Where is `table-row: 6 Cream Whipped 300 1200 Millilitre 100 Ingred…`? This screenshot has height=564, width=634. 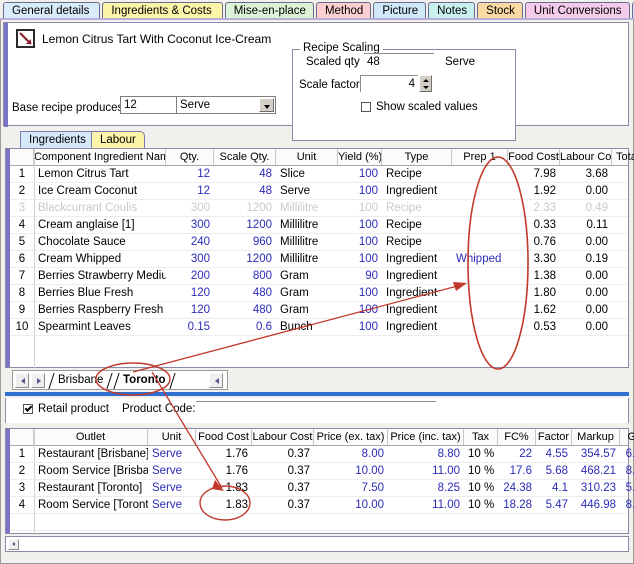
table-row: 6 Cream Whipped 300 1200 Millilitre 100 Ingred… is located at coordinates (319, 259).